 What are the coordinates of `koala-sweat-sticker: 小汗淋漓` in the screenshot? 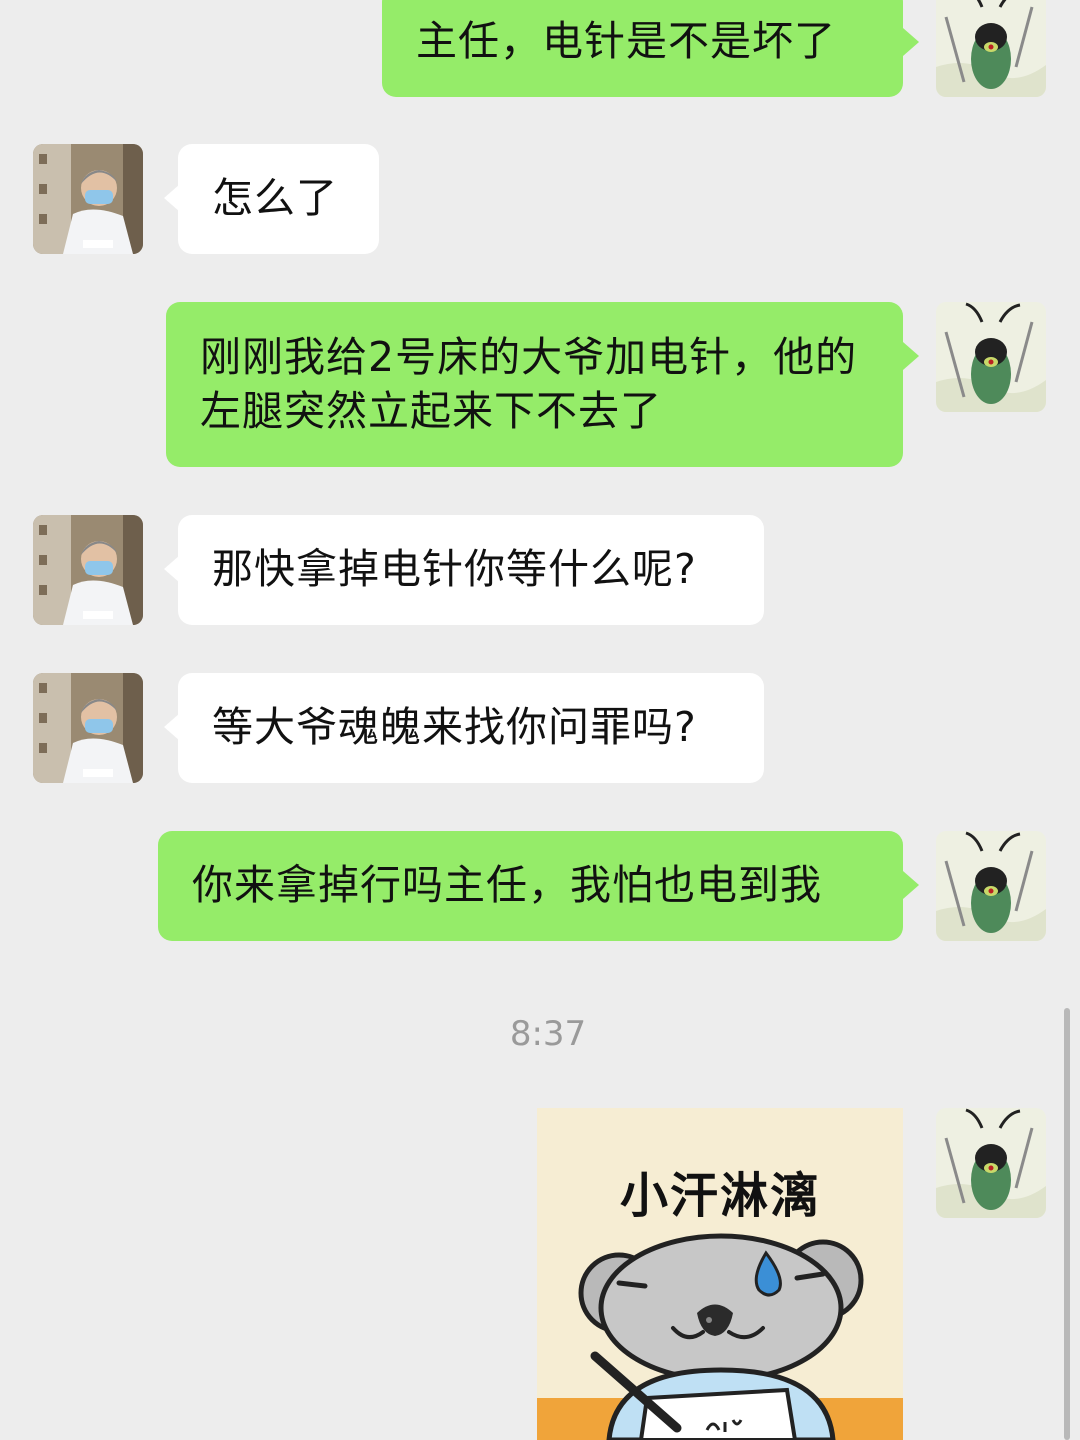 It's located at (720, 1274).